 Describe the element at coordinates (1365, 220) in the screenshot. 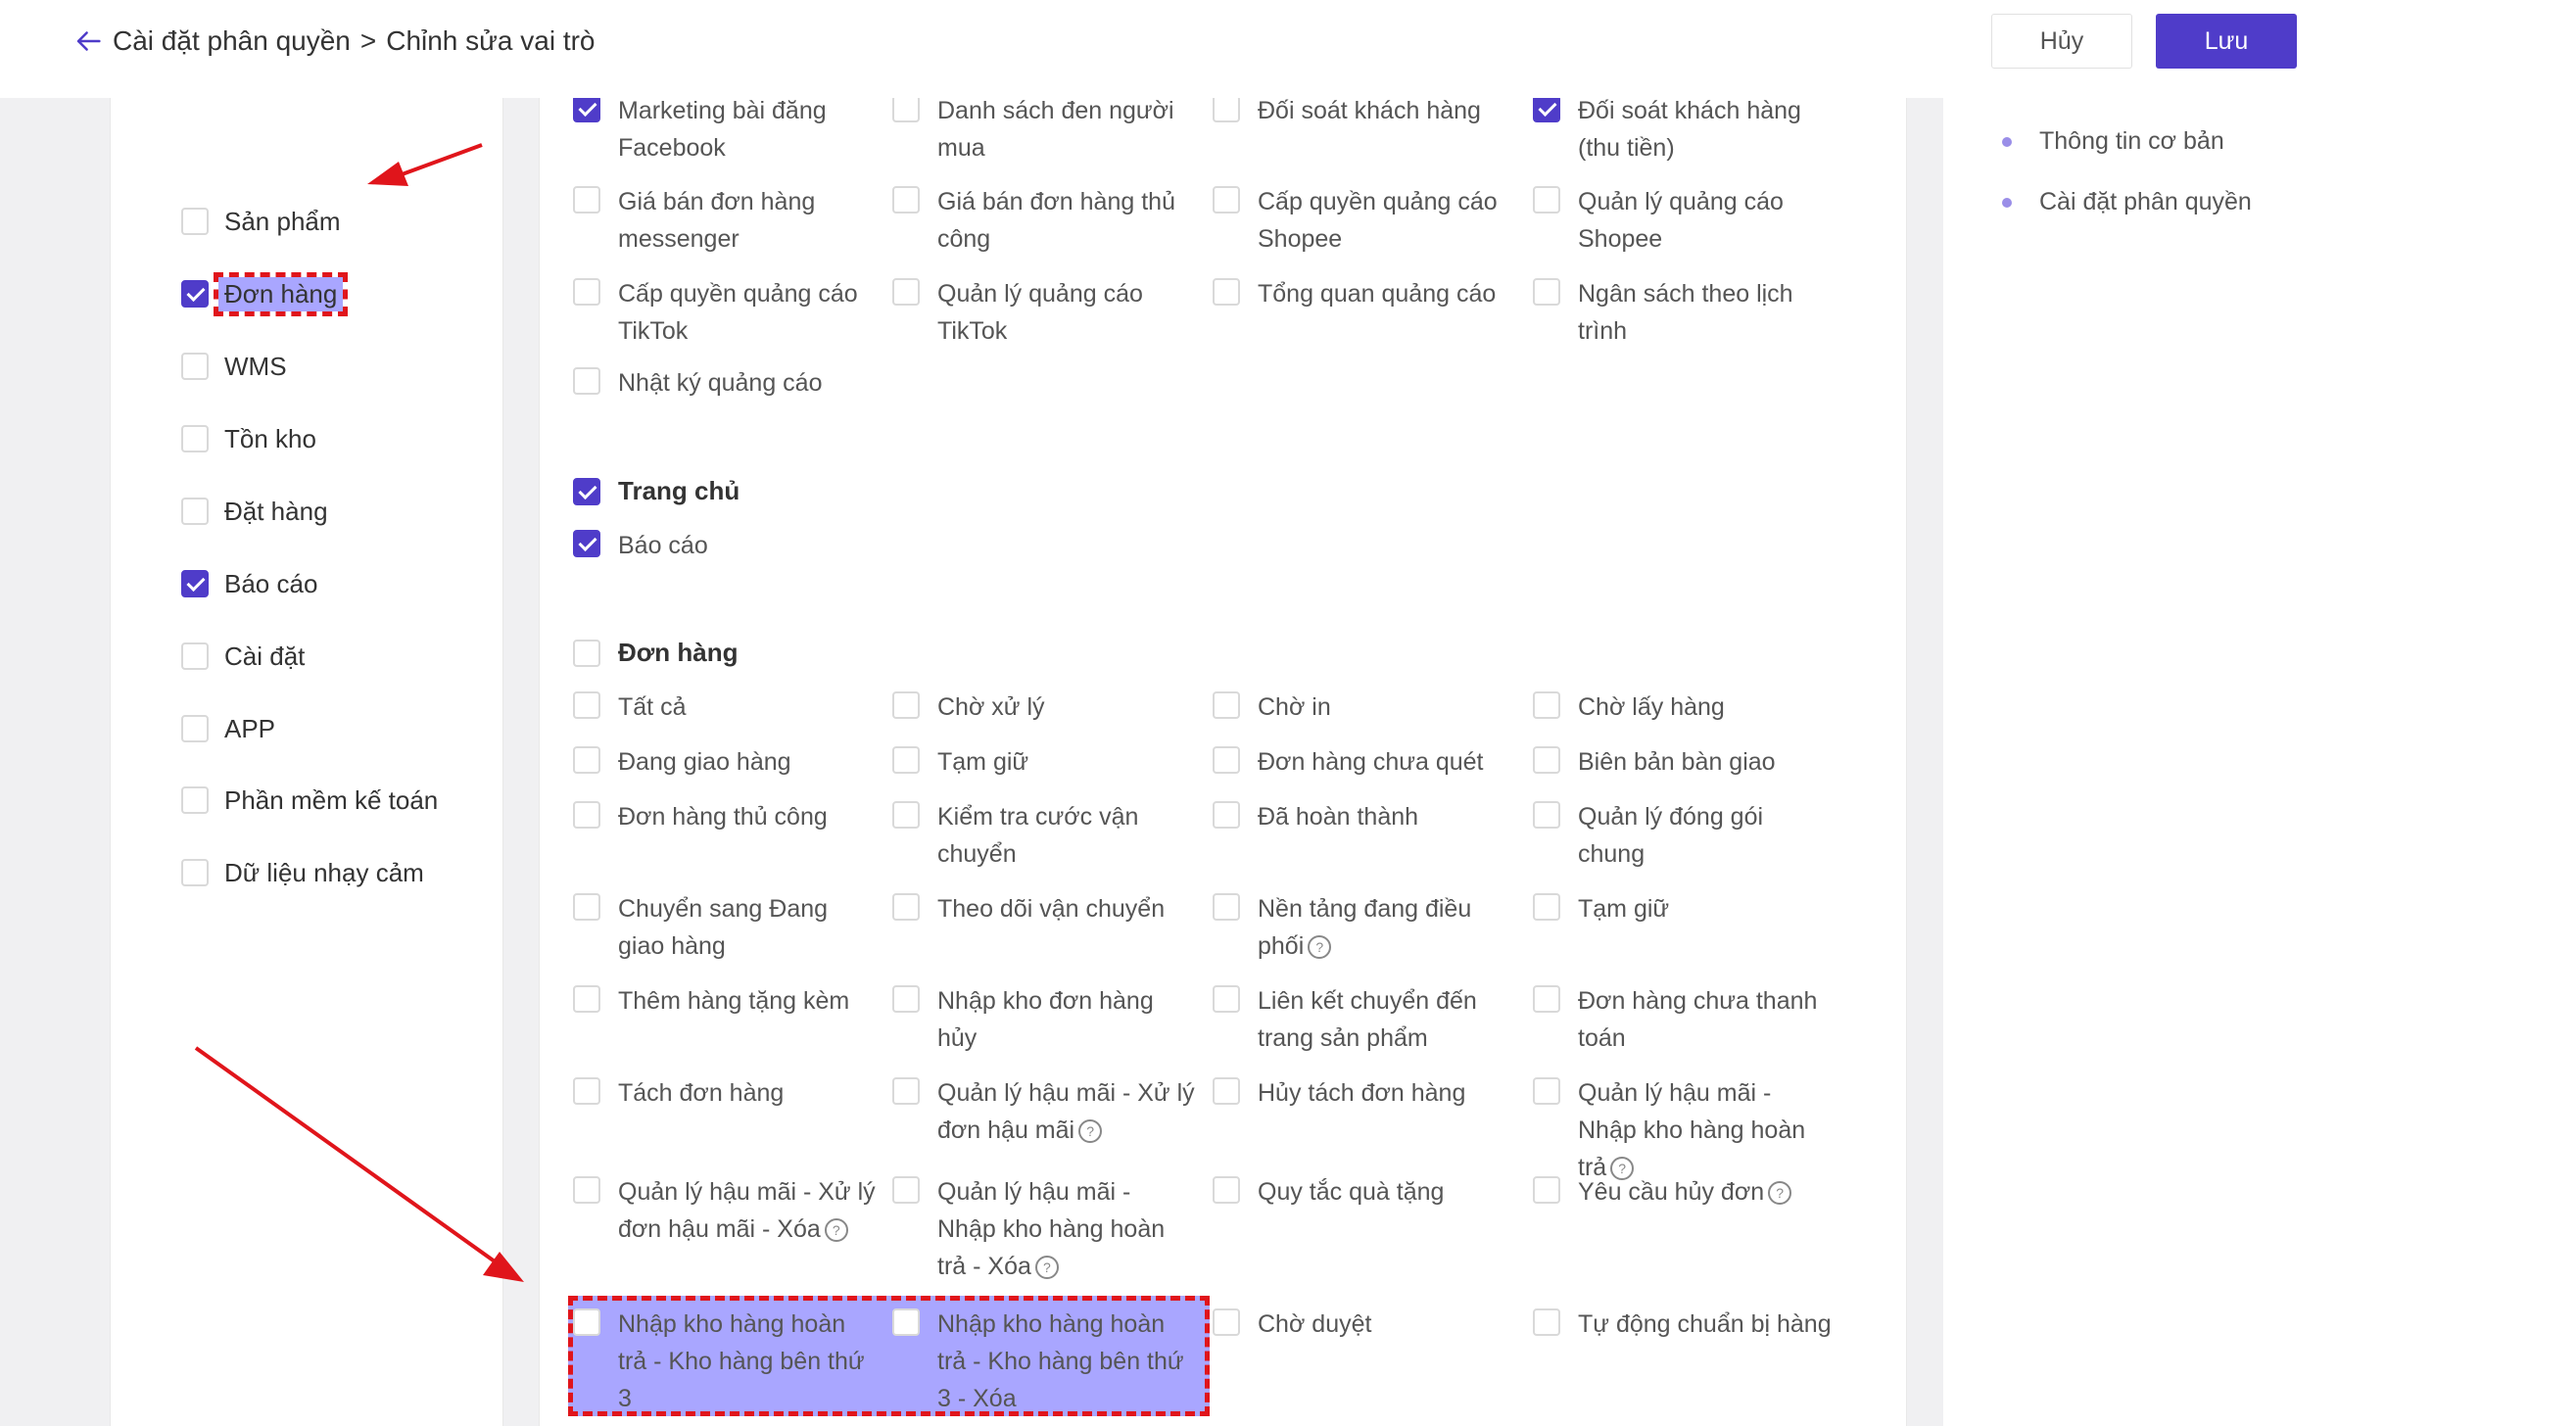

I see `permission-item-cap-quyen-quang-cao-shopee: Cấp quyền quảng cáo Shopee` at that location.